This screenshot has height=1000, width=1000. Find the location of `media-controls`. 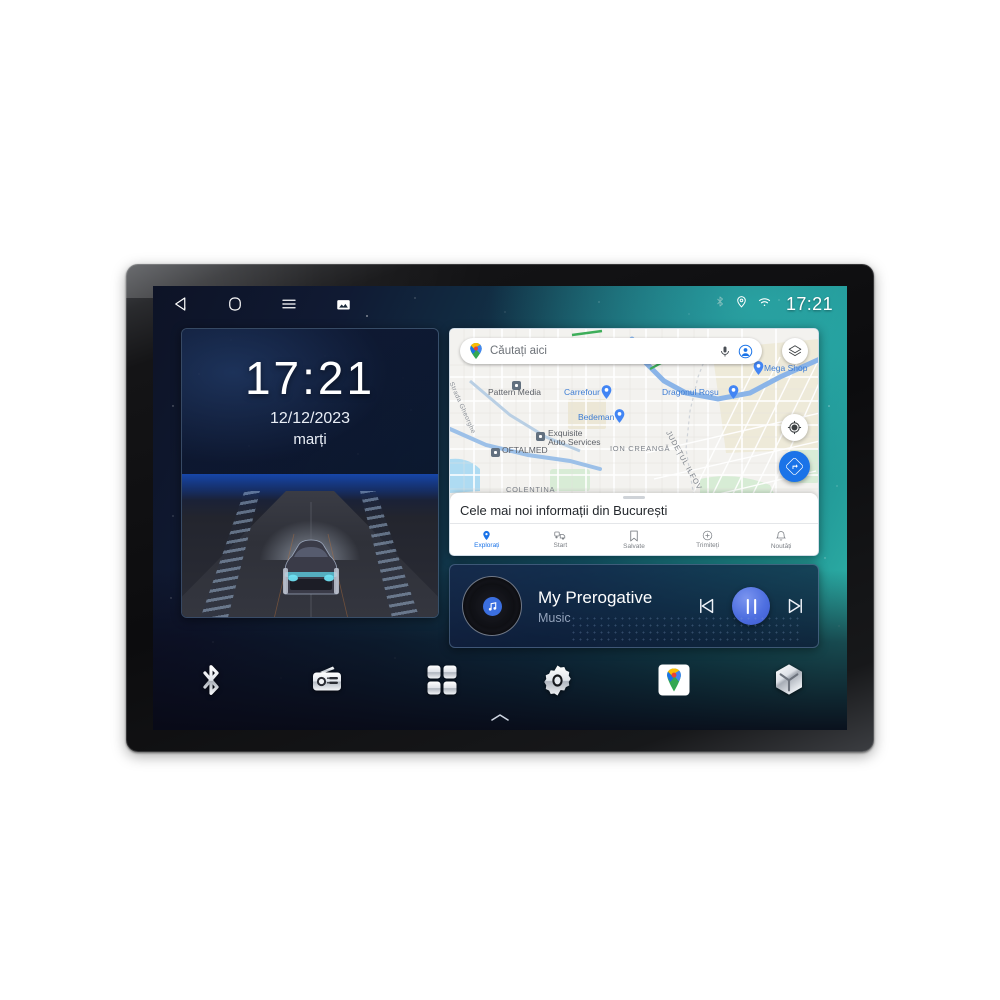

media-controls is located at coordinates (751, 606).